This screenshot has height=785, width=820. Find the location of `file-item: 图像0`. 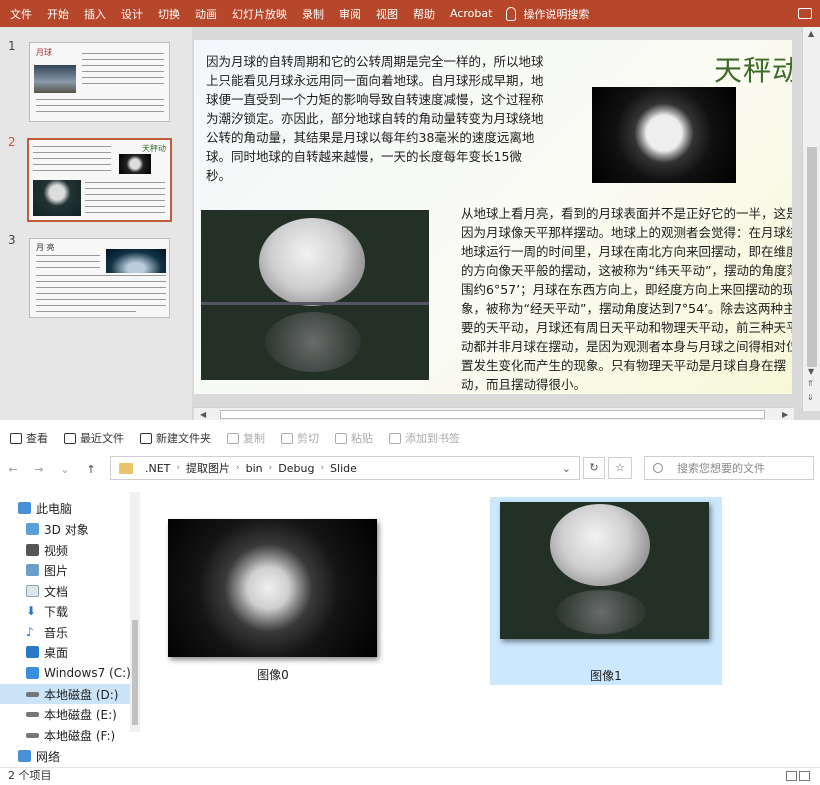

file-item: 图像0 is located at coordinates (273, 600).